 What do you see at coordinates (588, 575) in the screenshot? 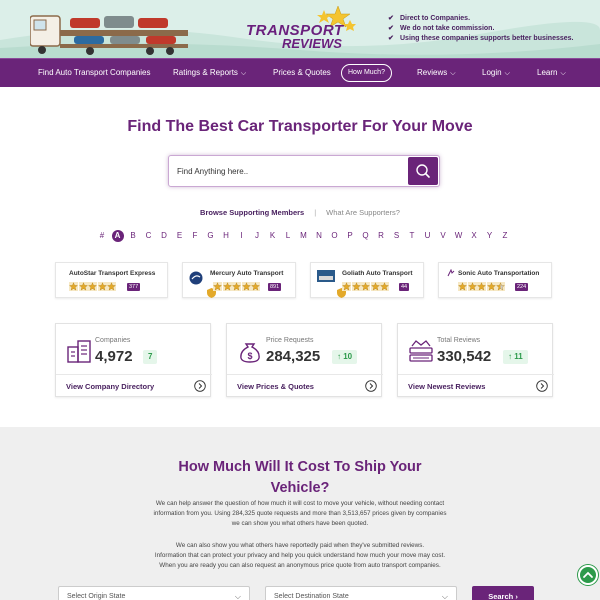
I see `scroll-to-top-button` at bounding box center [588, 575].